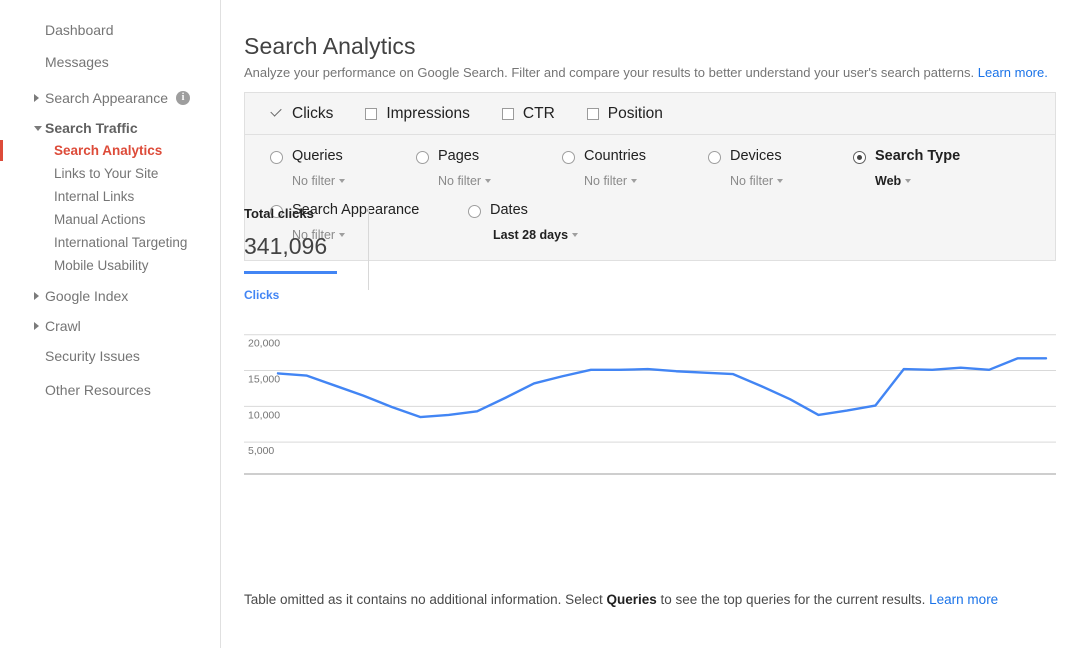  I want to click on filter-value-text: Last 28 days, so click(531, 235).